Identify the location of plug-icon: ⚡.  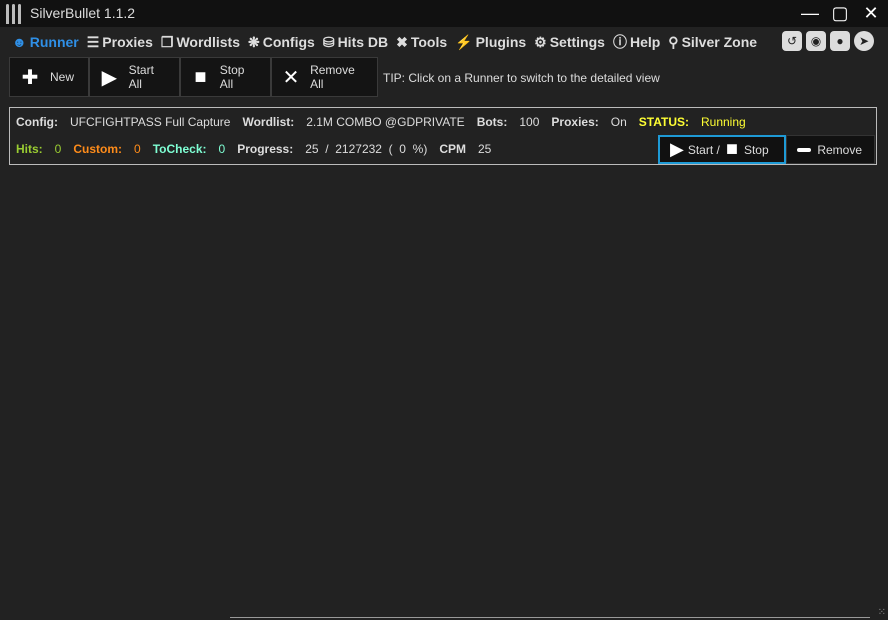
(464, 41).